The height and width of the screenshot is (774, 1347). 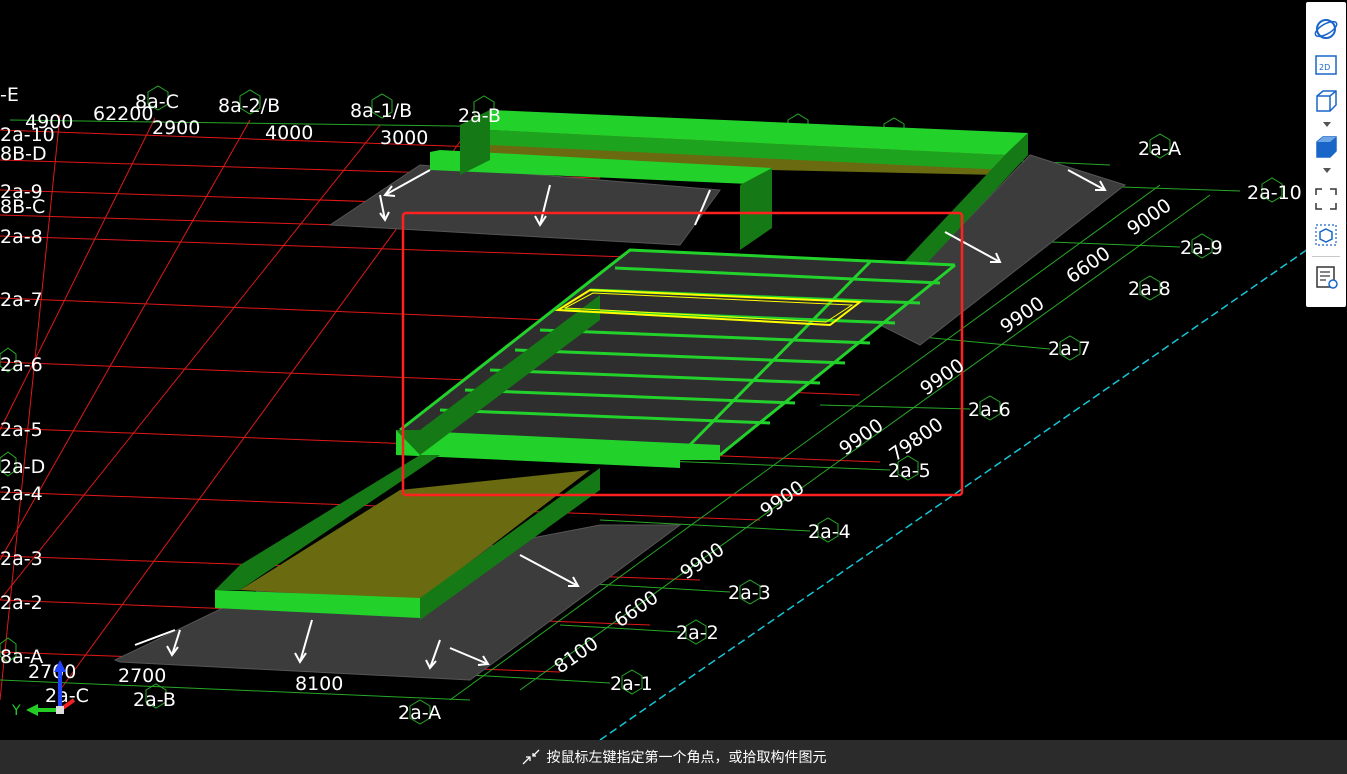 I want to click on axis-label: 2a-1, so click(x=631, y=684).